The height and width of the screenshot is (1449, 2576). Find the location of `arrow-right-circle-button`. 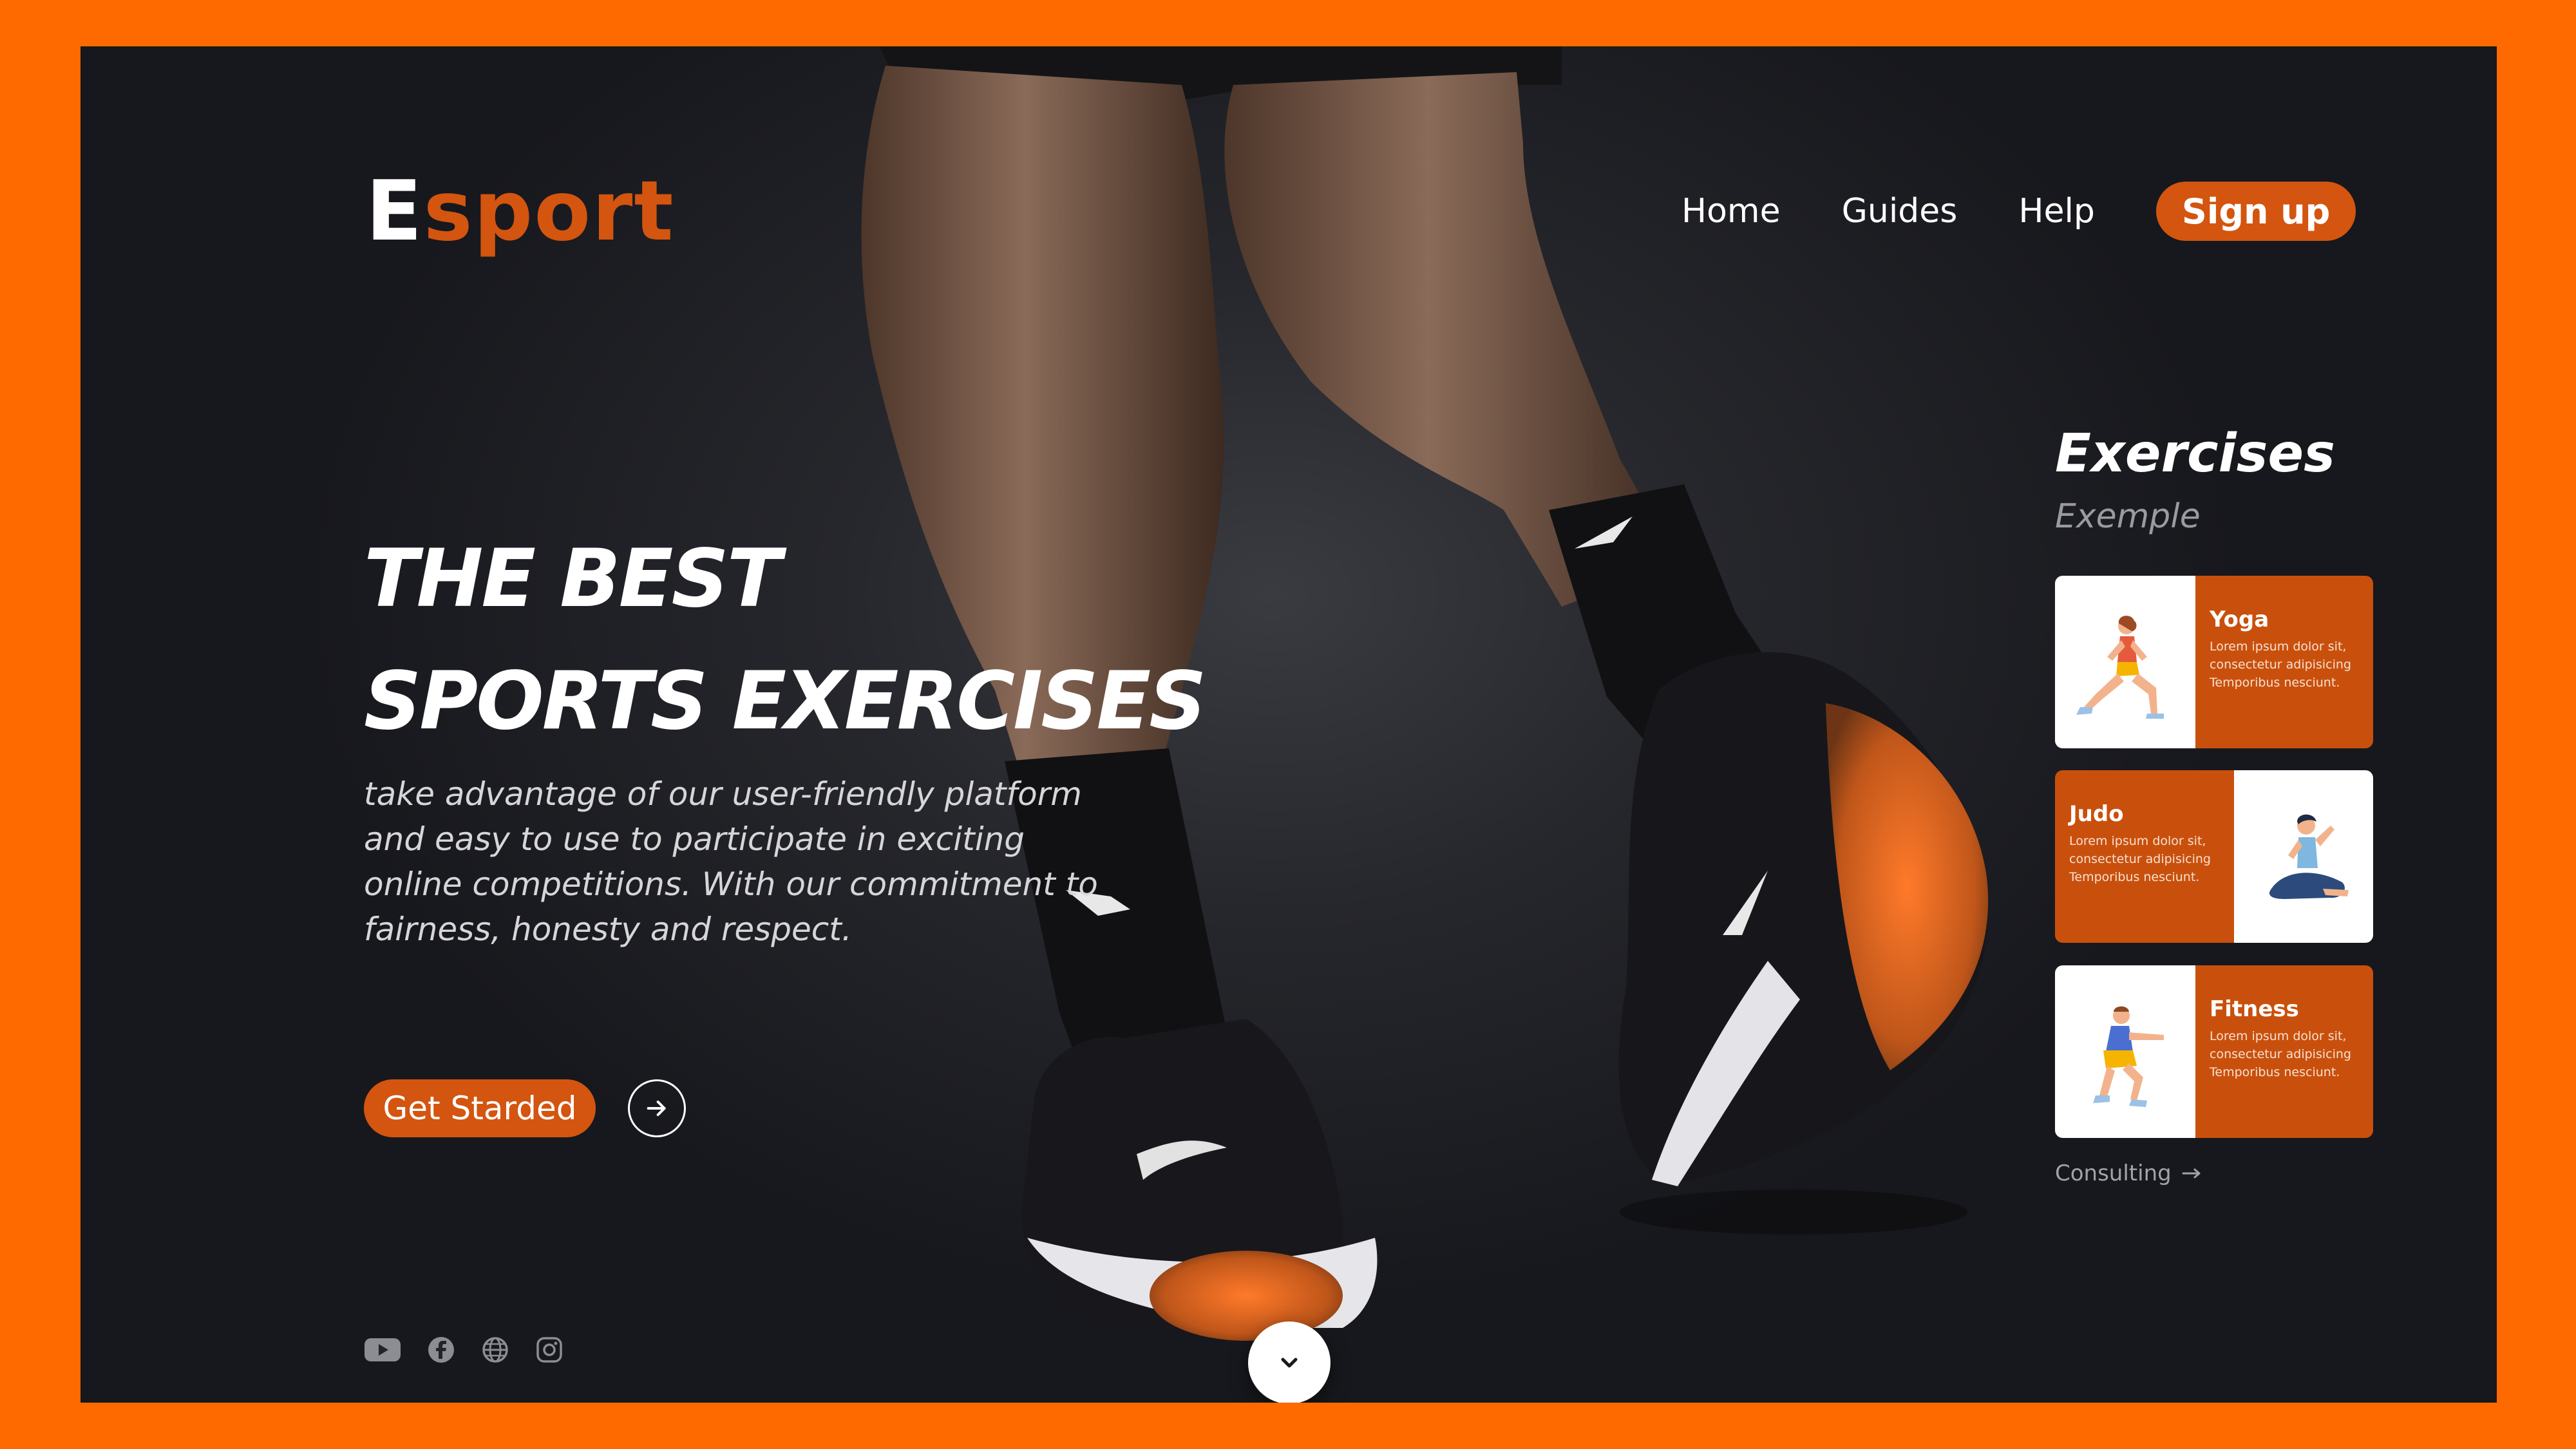

arrow-right-circle-button is located at coordinates (657, 1108).